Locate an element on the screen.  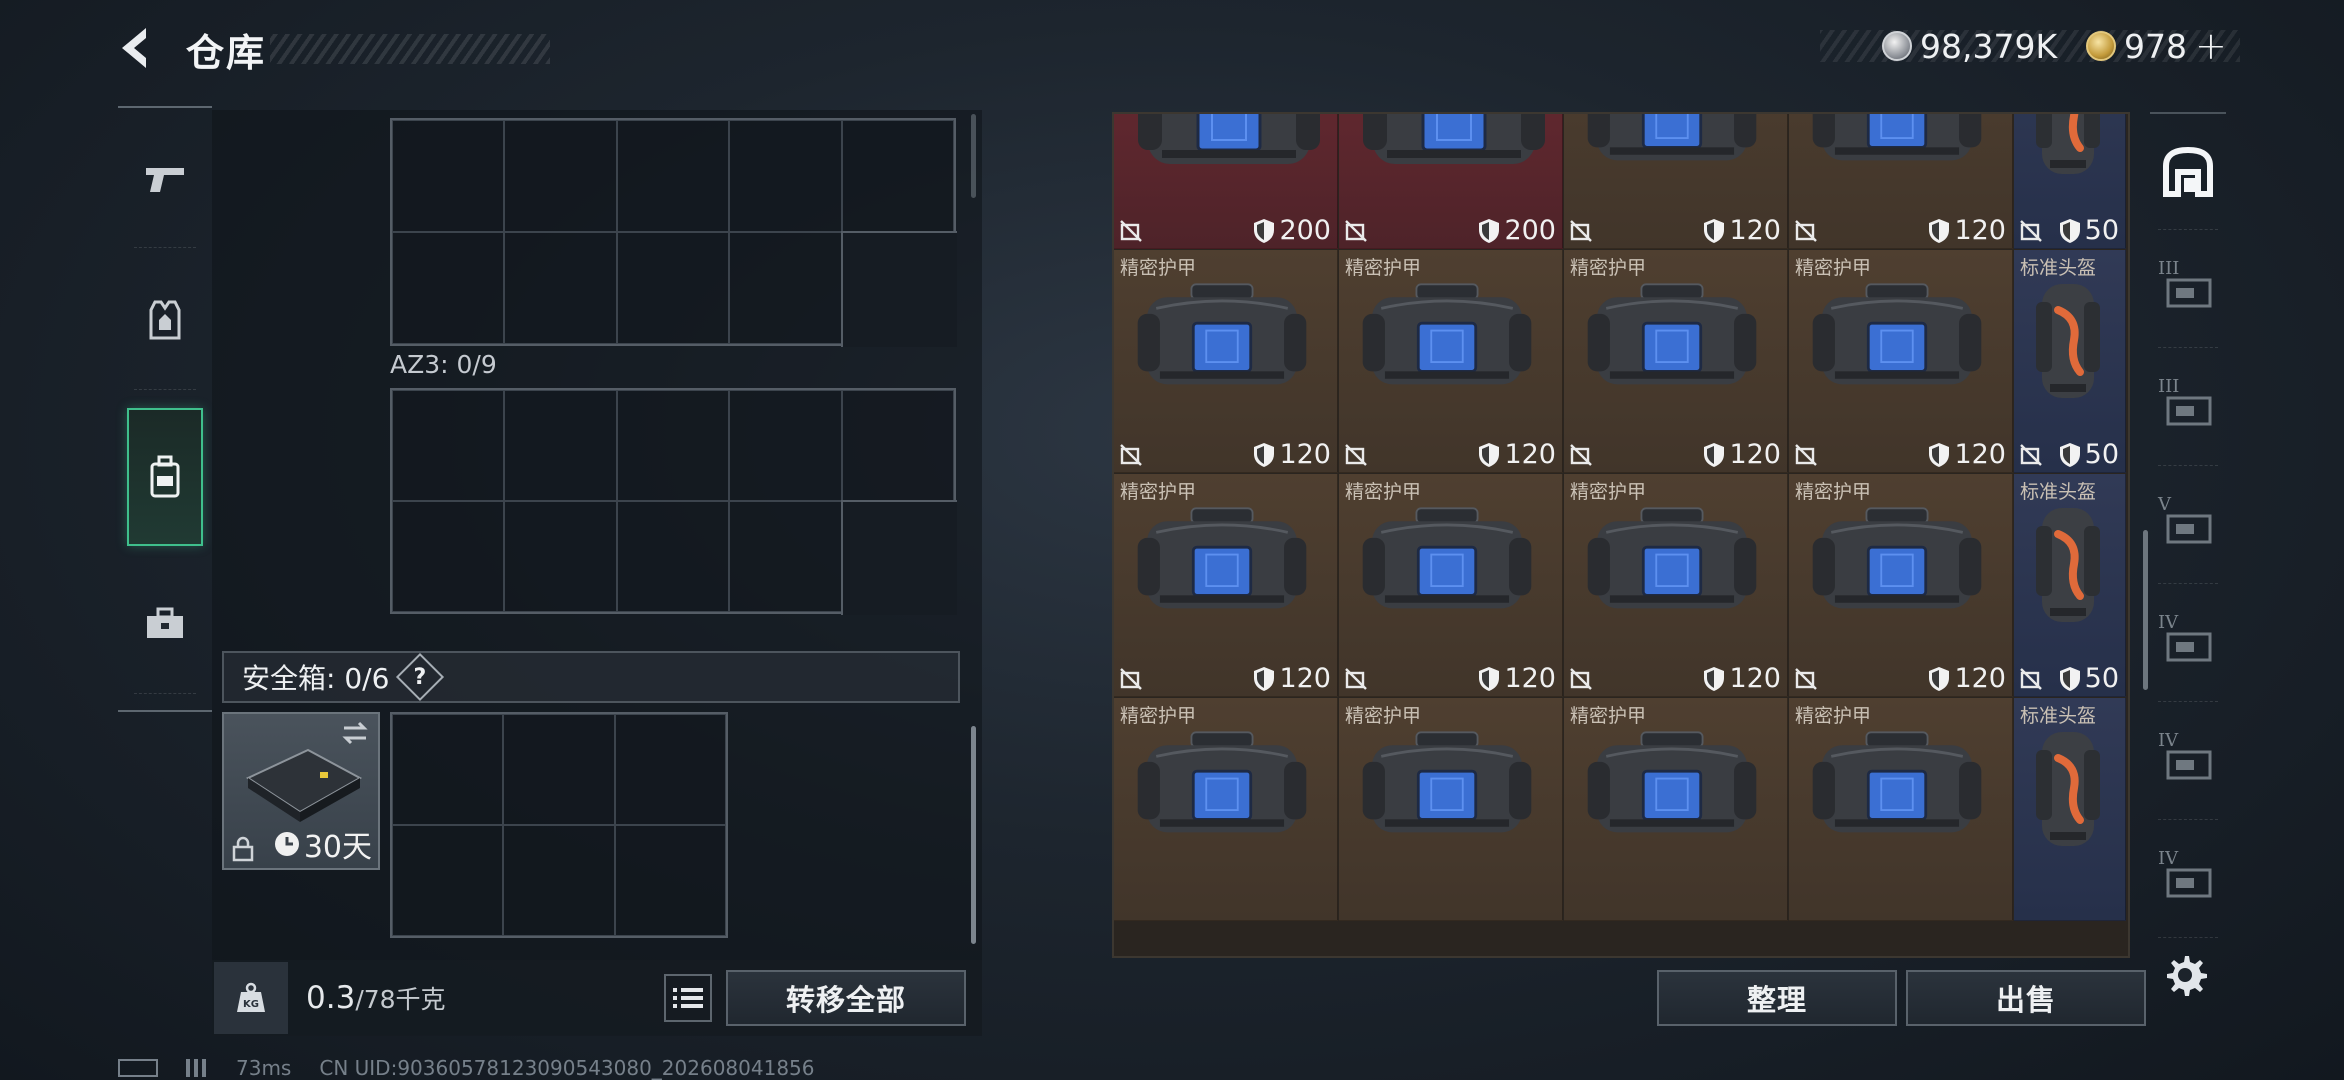
help-button: ? is located at coordinates (420, 677).